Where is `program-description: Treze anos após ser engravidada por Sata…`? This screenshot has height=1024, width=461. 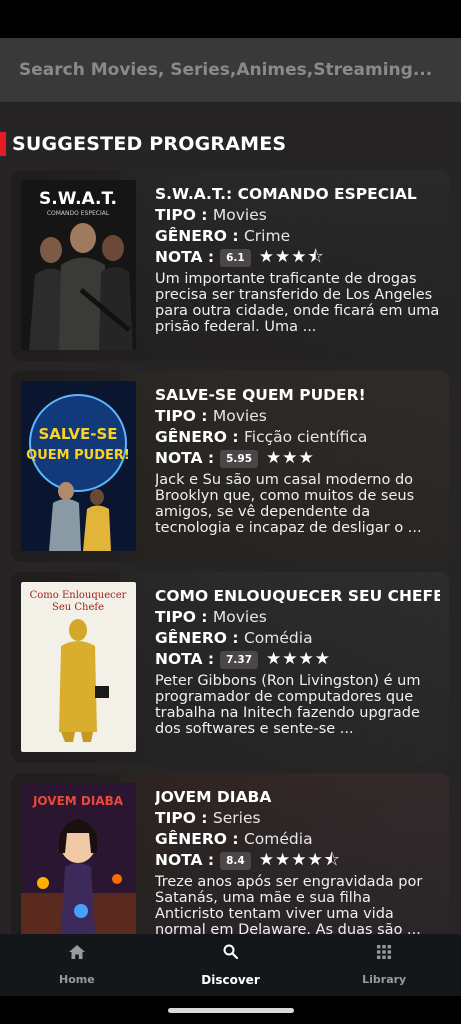
program-description: Treze anos após ser engravidada por Sata… is located at coordinates (289, 904).